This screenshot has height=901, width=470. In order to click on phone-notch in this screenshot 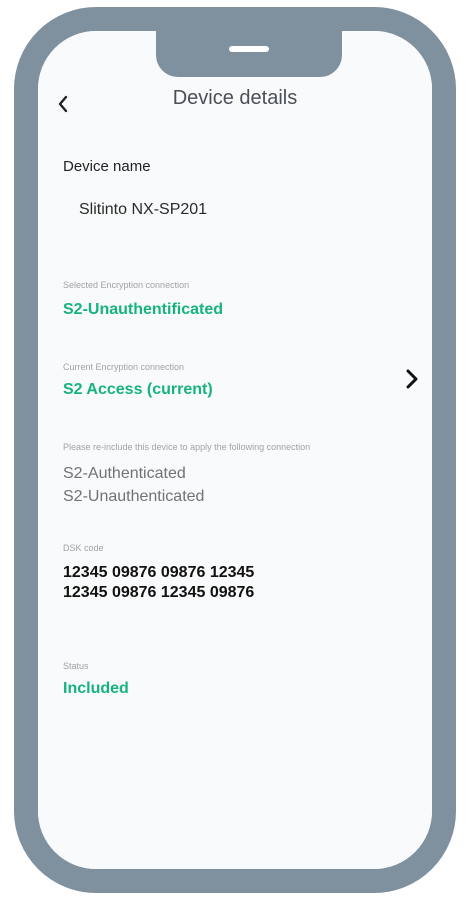, I will do `click(249, 54)`.